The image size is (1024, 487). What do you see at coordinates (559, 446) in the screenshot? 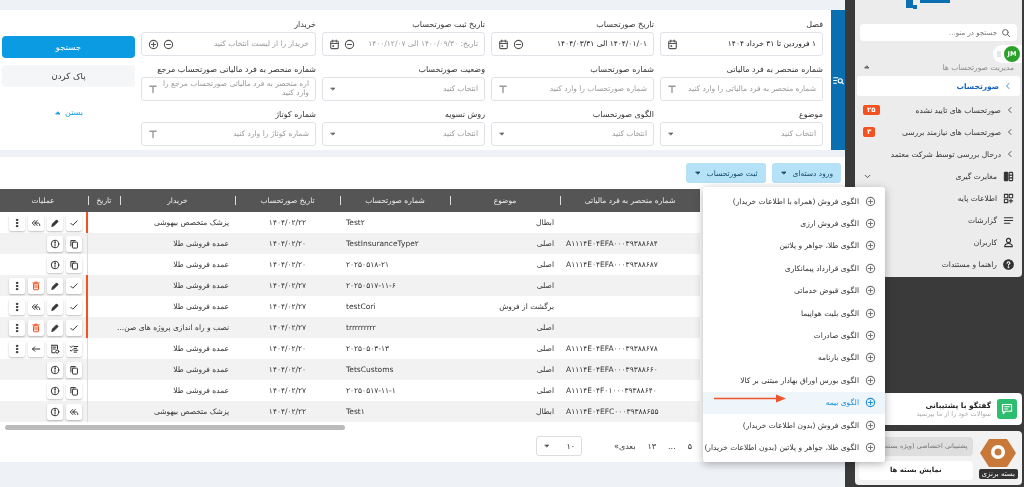
I see `page-size-select: ۱۰` at bounding box center [559, 446].